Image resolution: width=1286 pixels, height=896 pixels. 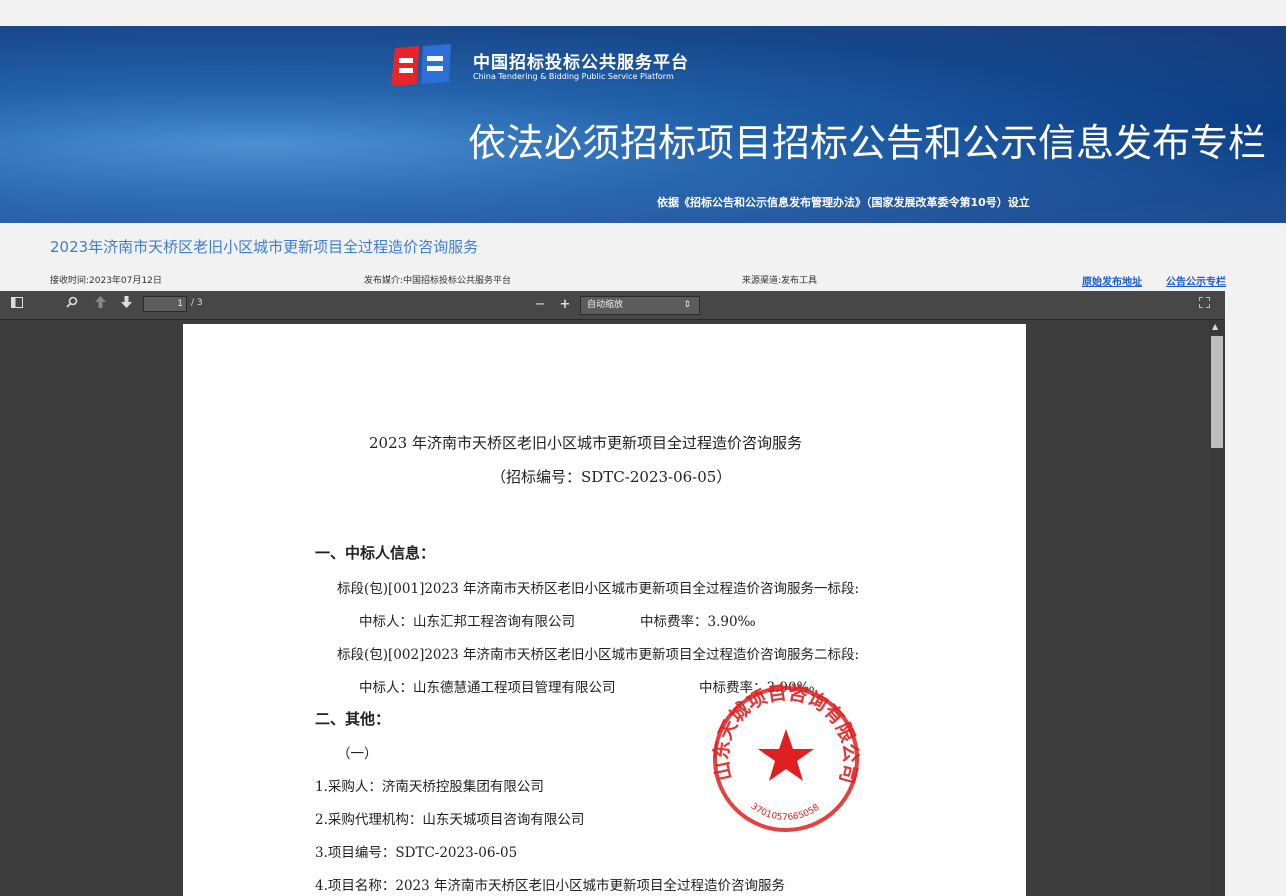 What do you see at coordinates (1215, 326) in the screenshot?
I see `scroll-up-icon: ▲` at bounding box center [1215, 326].